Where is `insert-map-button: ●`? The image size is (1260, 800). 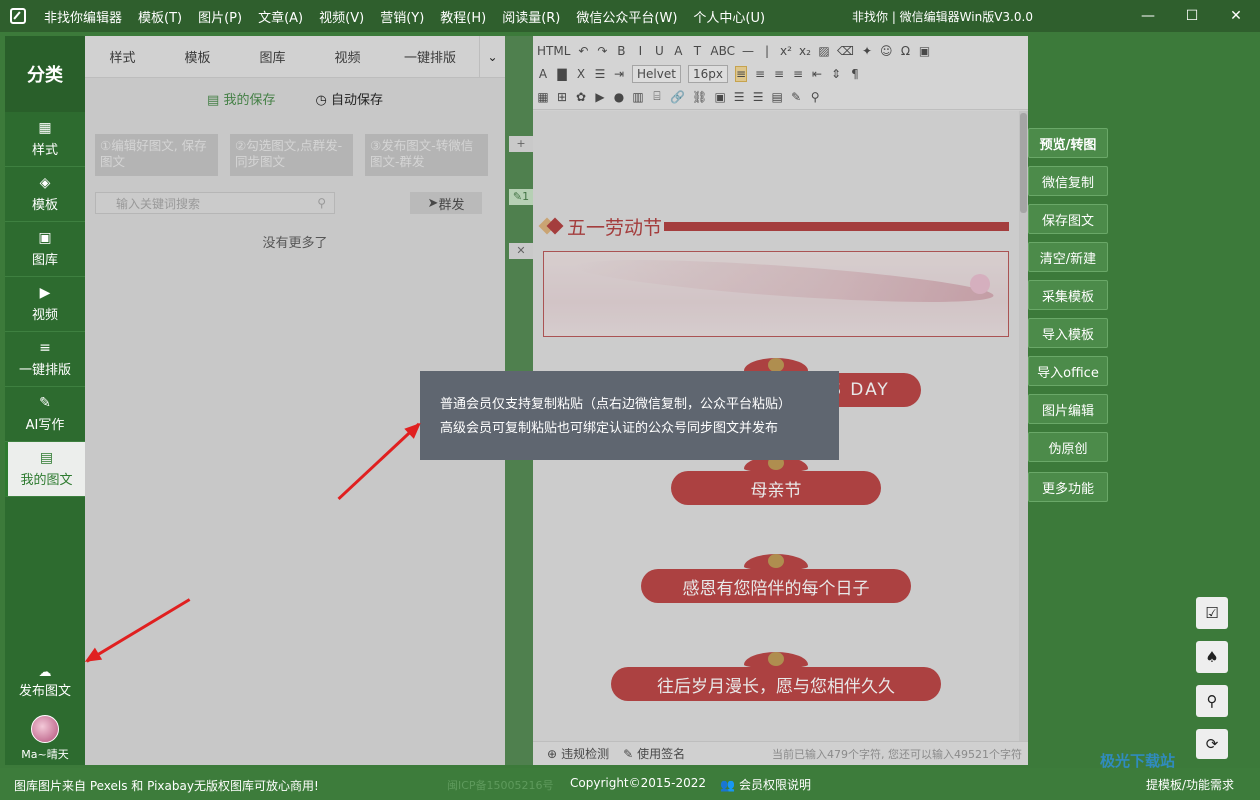
insert-map-button: ● is located at coordinates (619, 97).